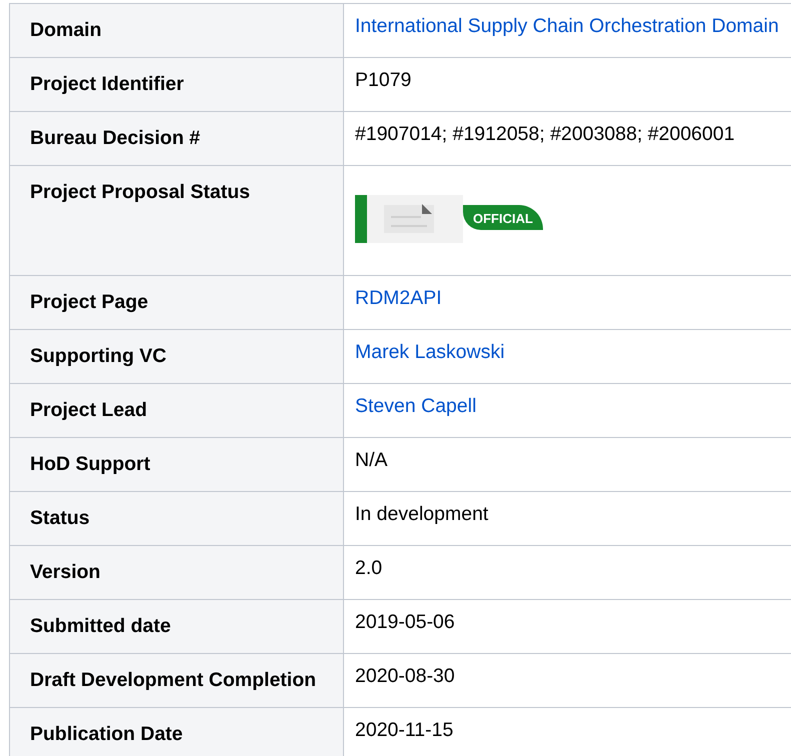  I want to click on document-thumbnail, so click(409, 219).